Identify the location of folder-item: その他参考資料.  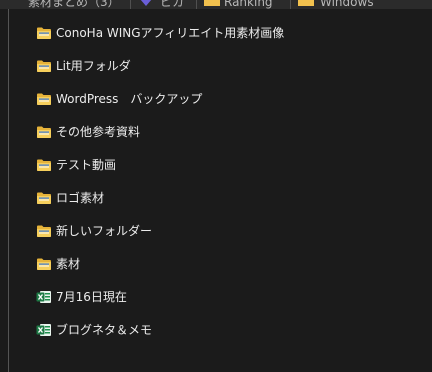
(234, 131).